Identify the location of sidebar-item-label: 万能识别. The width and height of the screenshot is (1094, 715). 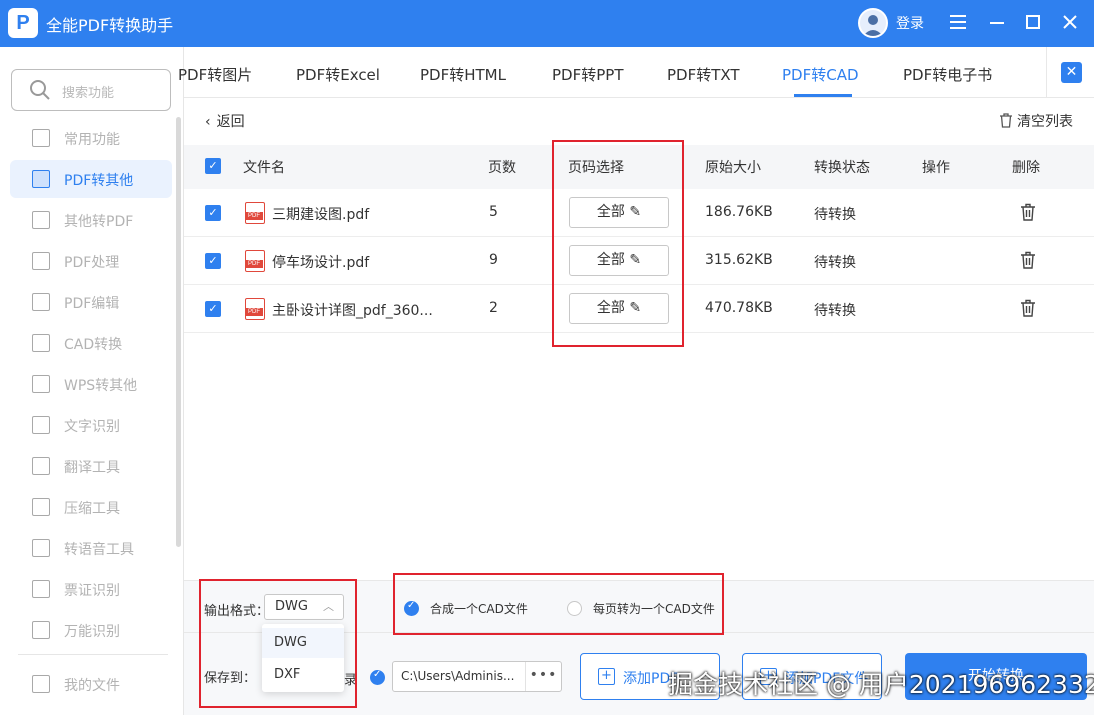
(92, 632).